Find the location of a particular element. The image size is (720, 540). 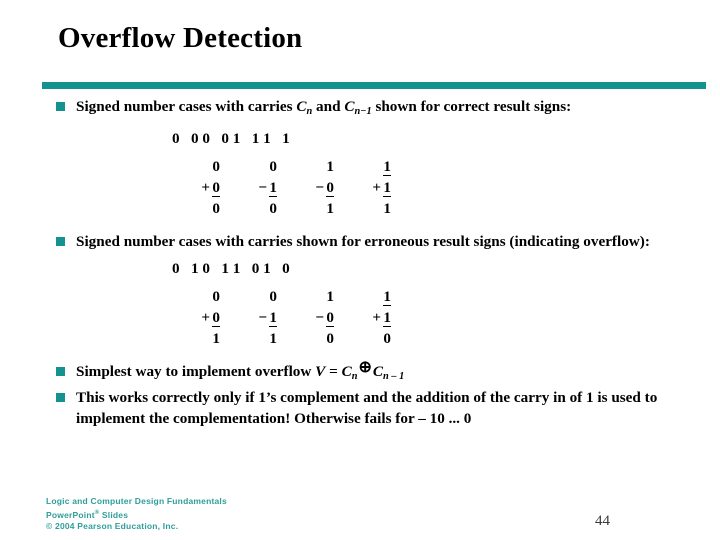

bullet3-v: V is located at coordinates (320, 371).